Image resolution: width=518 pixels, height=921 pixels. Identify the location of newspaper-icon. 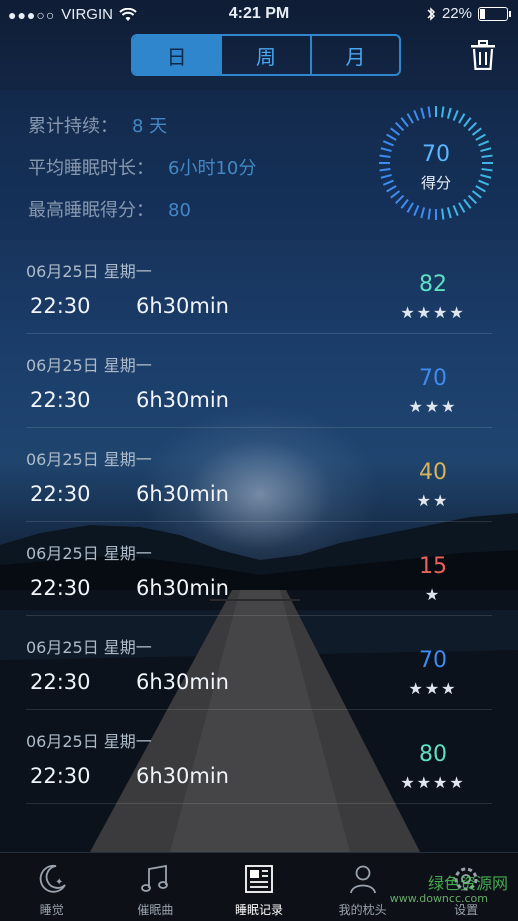
(259, 879).